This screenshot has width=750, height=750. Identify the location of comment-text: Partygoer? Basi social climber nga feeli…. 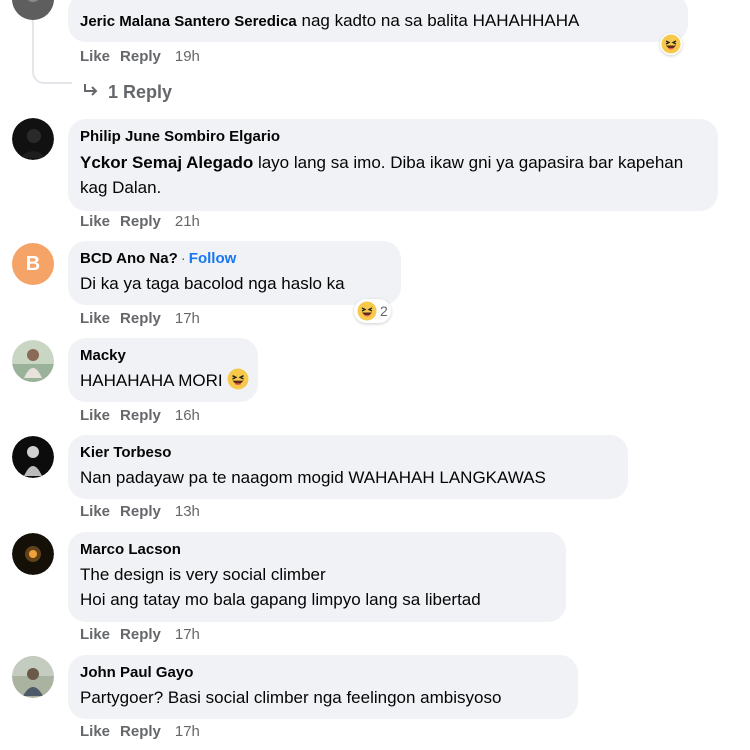
(291, 697).